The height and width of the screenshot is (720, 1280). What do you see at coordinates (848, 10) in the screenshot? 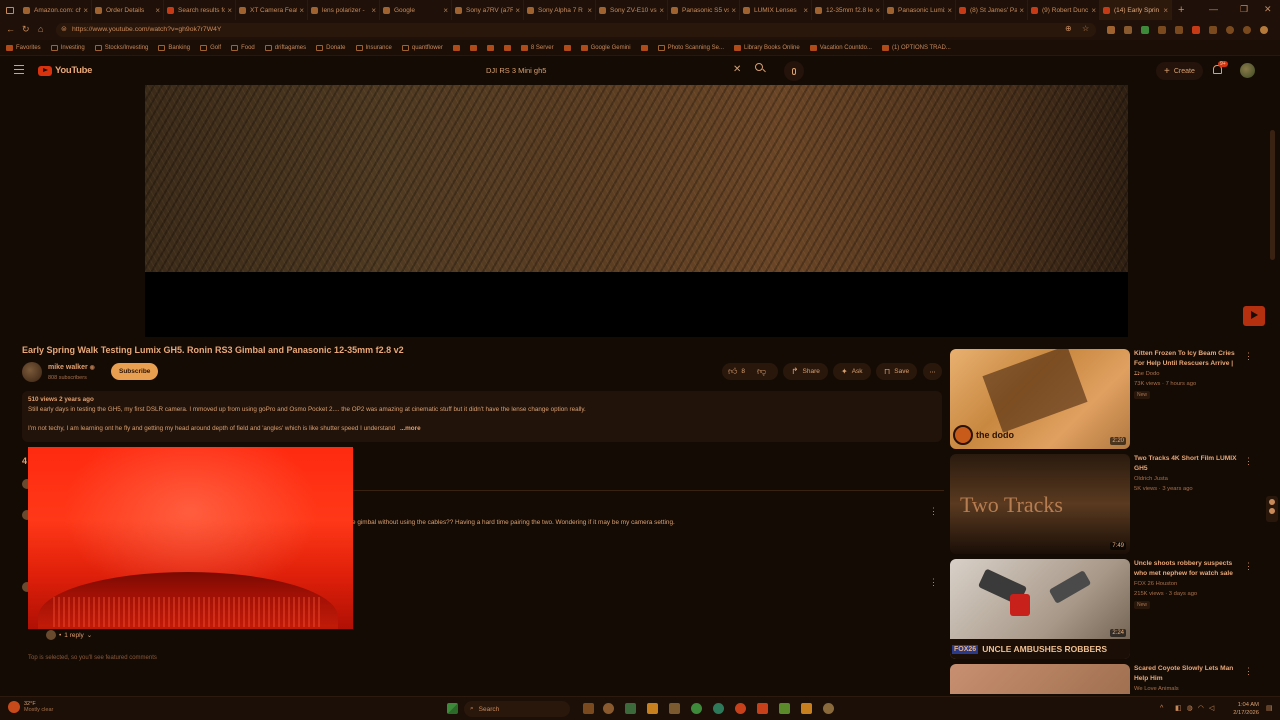
I see `browser-tab: 12-35mm f2.8 le ×` at bounding box center [848, 10].